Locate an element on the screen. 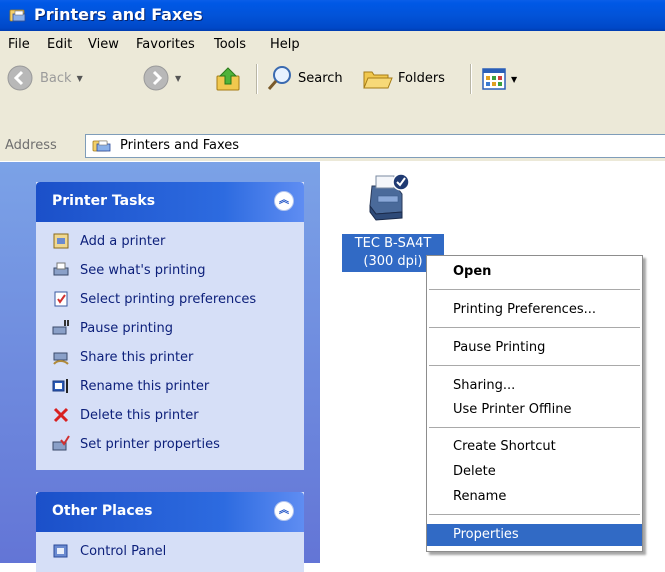 This screenshot has width=665, height=572. address-bar: Address Printers and Faxes is located at coordinates (332, 146).